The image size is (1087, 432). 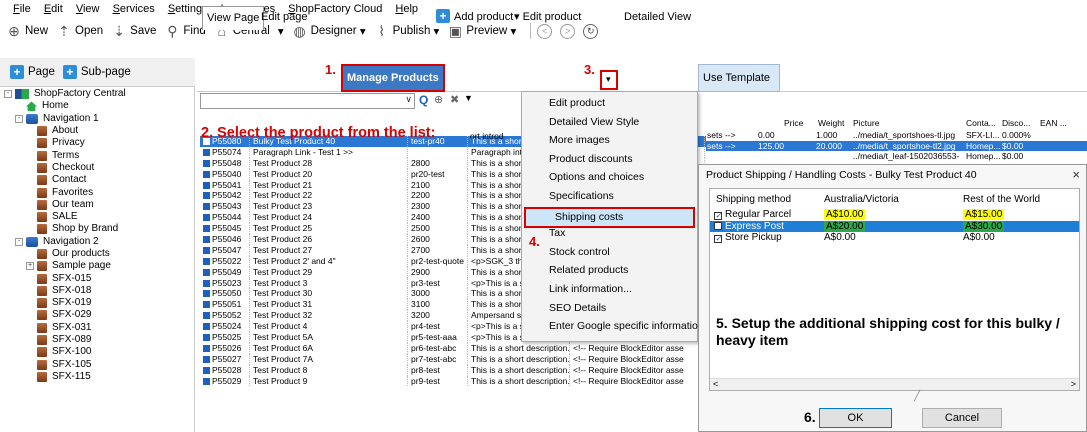 I want to click on tree-item: Our team, so click(x=97, y=205).